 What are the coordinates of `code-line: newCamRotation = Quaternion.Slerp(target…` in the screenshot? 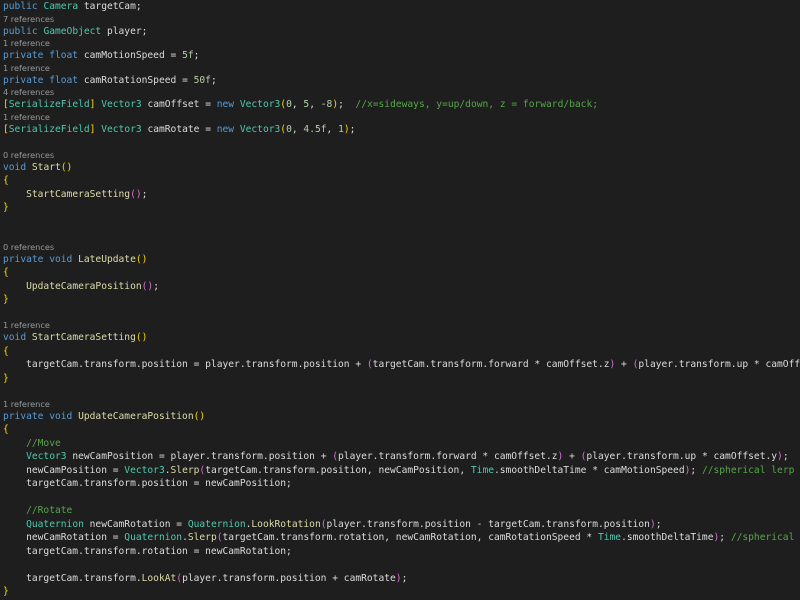 It's located at (401, 538).